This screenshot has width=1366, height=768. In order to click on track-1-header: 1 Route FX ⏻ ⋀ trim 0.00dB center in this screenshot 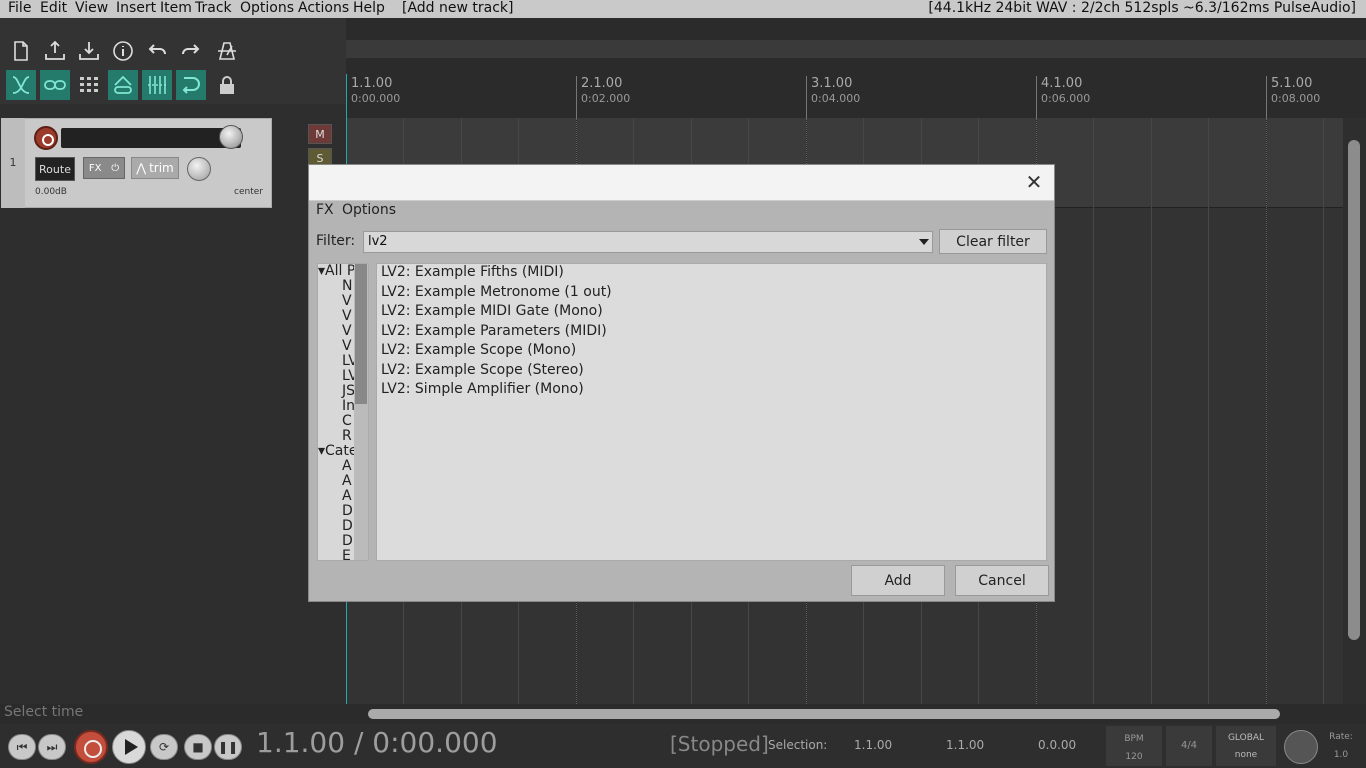, I will do `click(136, 163)`.